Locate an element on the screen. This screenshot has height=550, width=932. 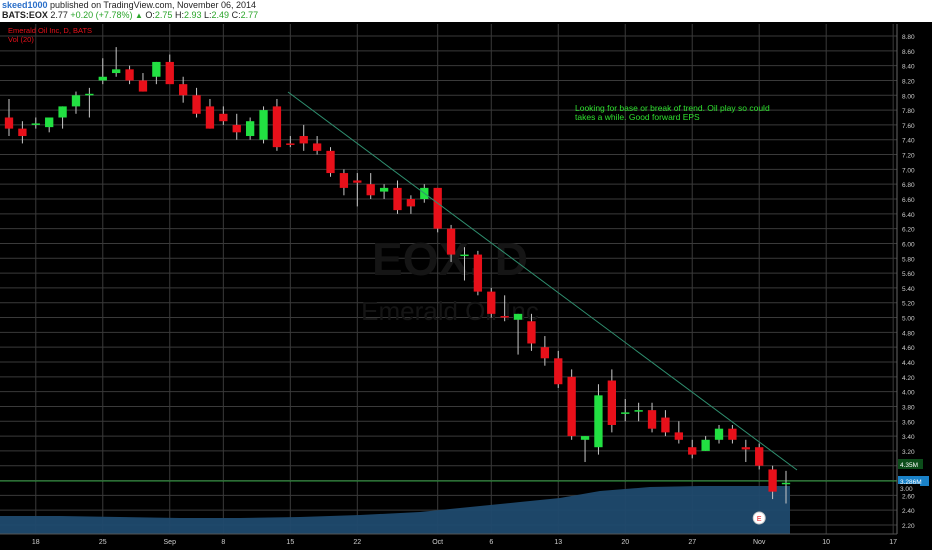
y-tick-label: 7.80 is located at coordinates (908, 111).